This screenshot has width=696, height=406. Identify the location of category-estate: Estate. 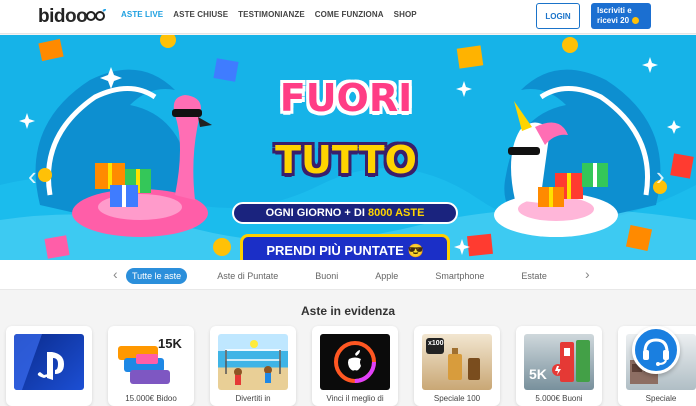
(534, 276).